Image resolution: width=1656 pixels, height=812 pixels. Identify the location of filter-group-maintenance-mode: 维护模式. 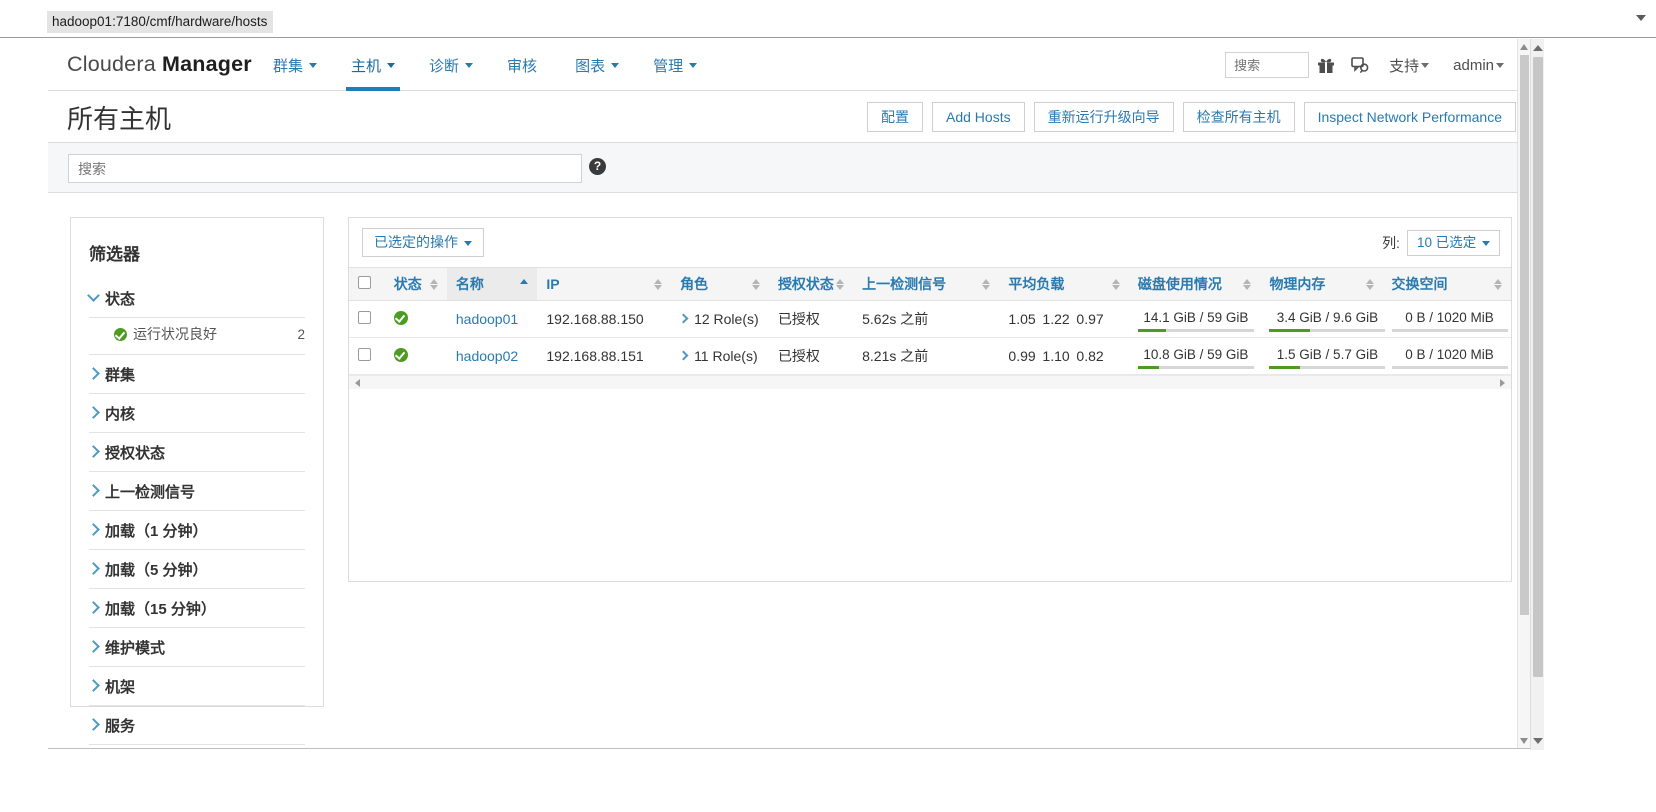
(196, 647).